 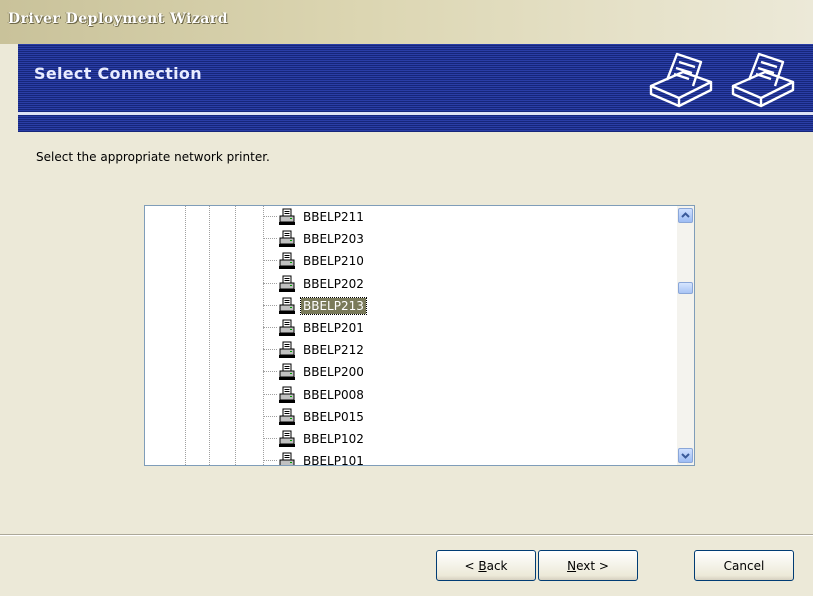 What do you see at coordinates (415, 88) in the screenshot?
I see `wizard-header: Select Connection` at bounding box center [415, 88].